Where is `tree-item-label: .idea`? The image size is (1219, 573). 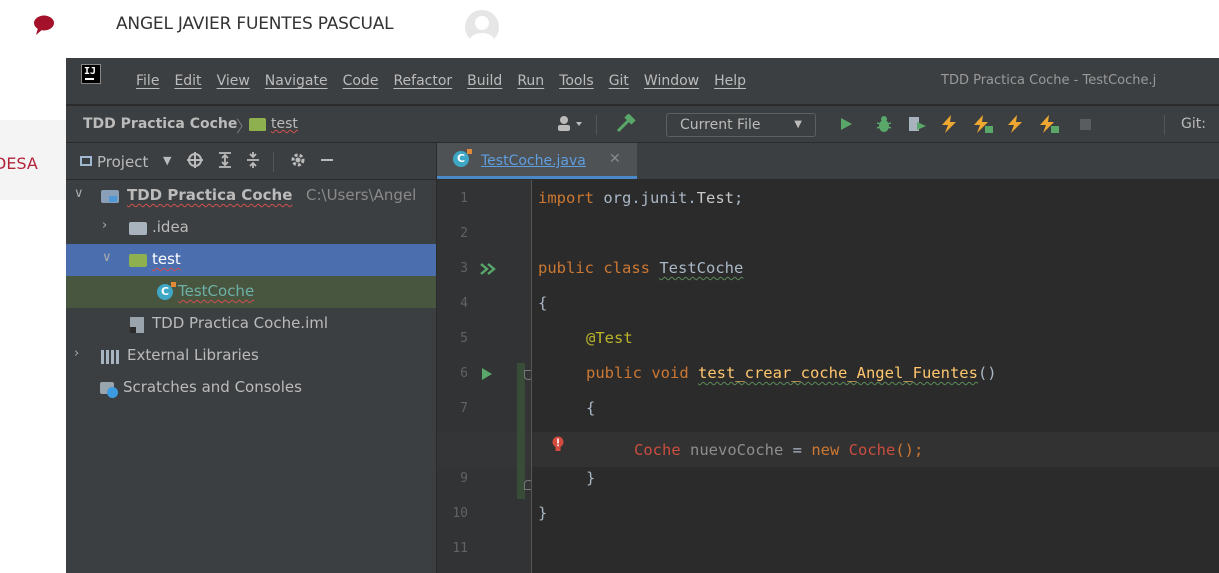
tree-item-label: .idea is located at coordinates (170, 227).